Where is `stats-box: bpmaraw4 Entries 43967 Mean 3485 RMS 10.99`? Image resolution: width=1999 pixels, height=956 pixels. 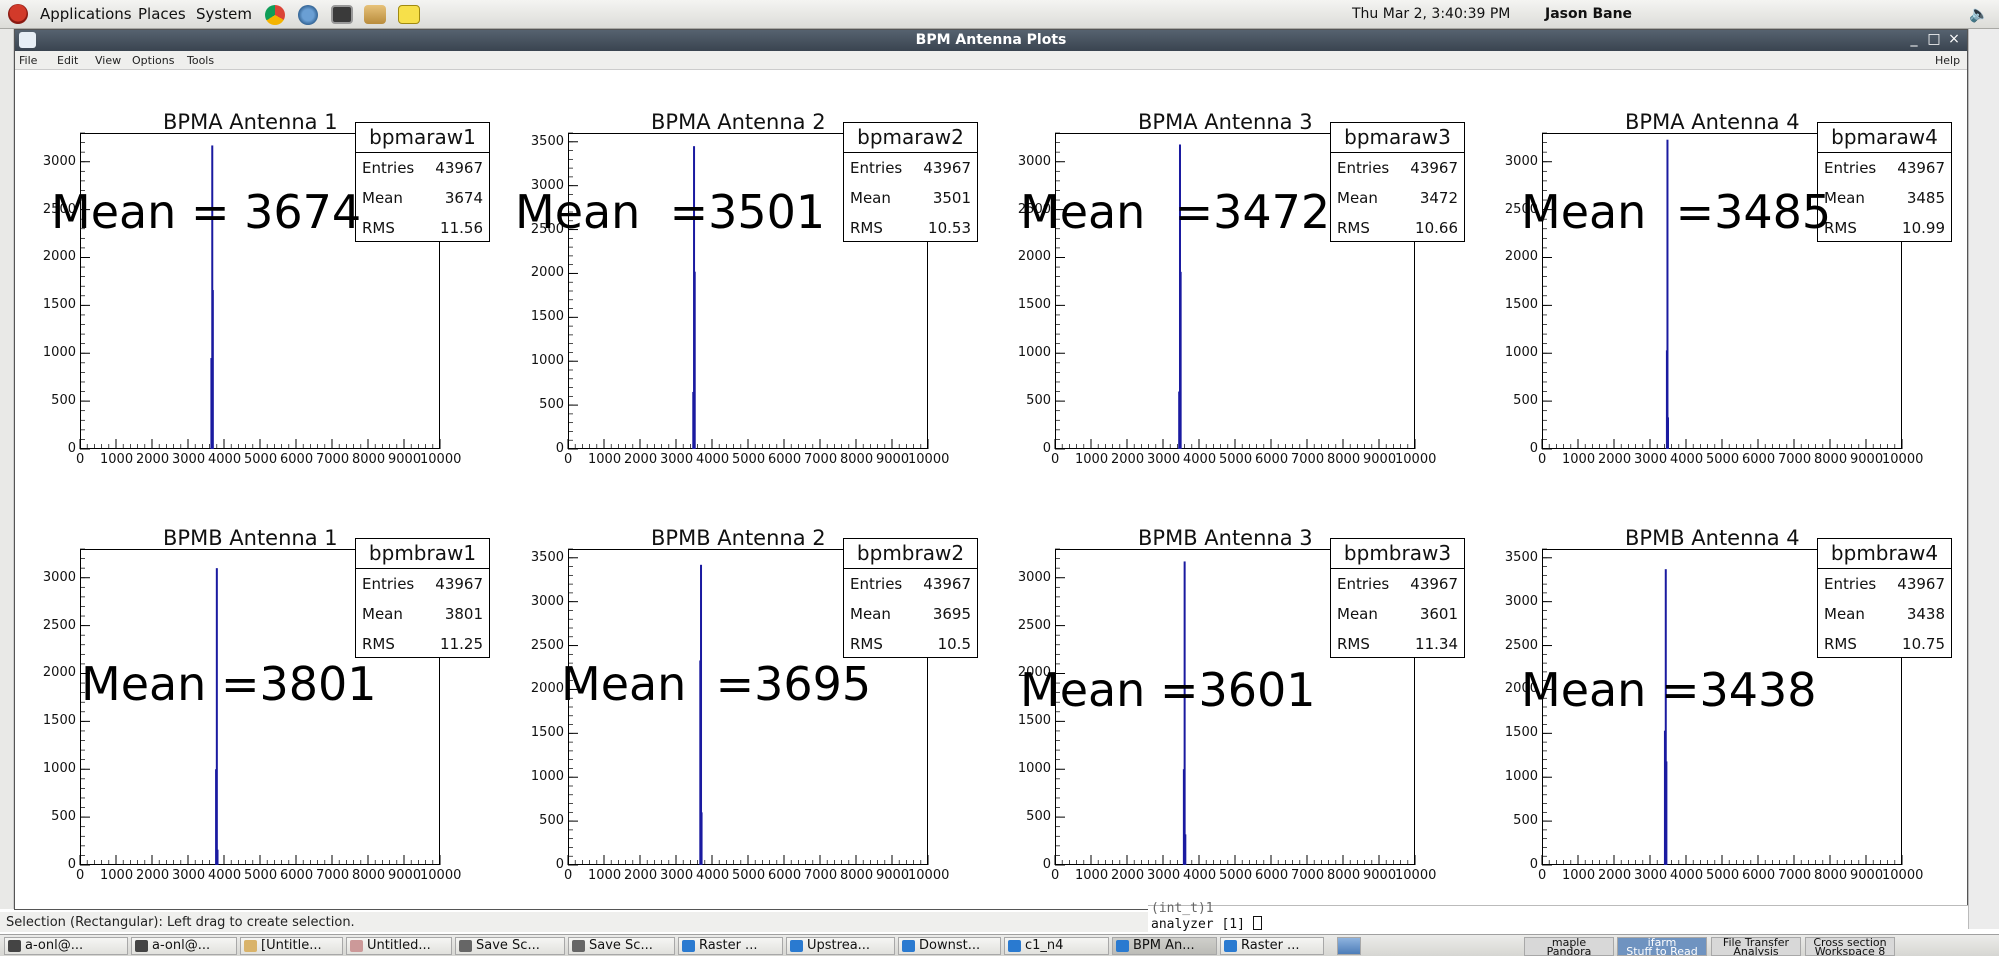 stats-box: bpmaraw4 Entries 43967 Mean 3485 RMS 10.99 is located at coordinates (1884, 182).